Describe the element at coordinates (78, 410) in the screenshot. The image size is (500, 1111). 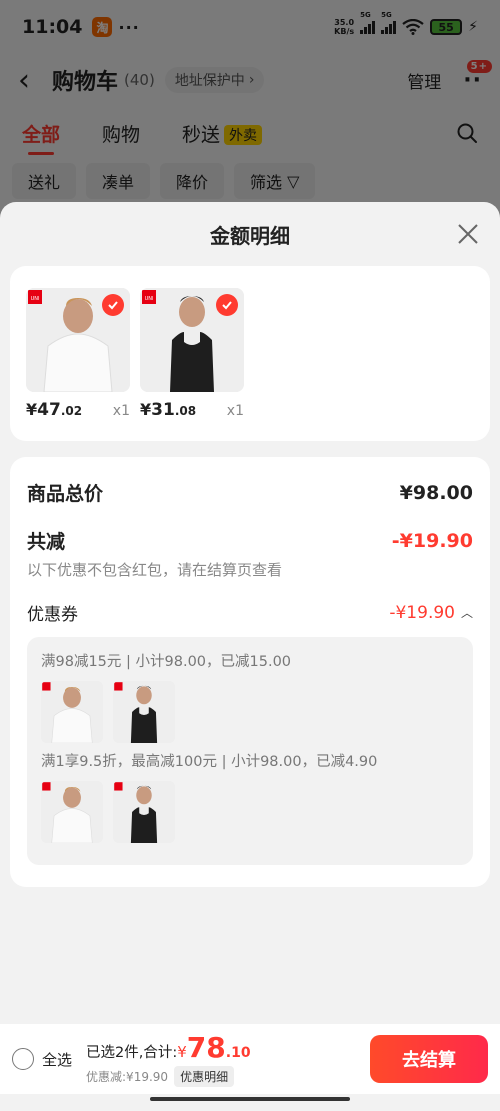
I see `product-price: ¥ 47 .02 x1` at that location.